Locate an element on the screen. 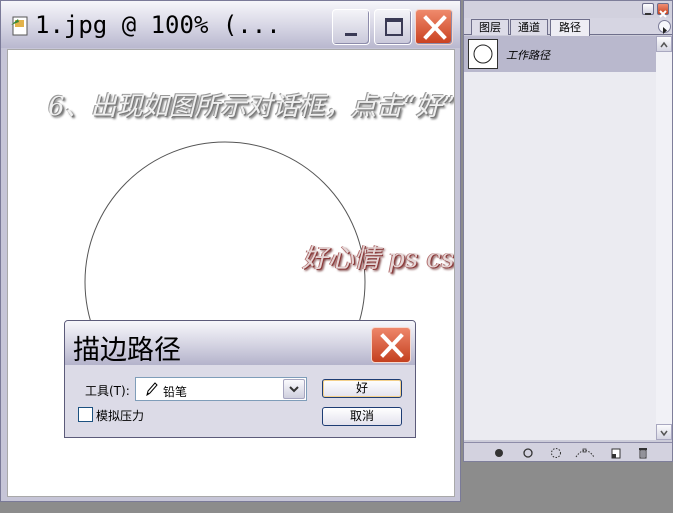 The image size is (673, 513). stroke-path-dialog: 描边路径 工具(T): 铅笔 模拟压力 好 取消 is located at coordinates (240, 379).